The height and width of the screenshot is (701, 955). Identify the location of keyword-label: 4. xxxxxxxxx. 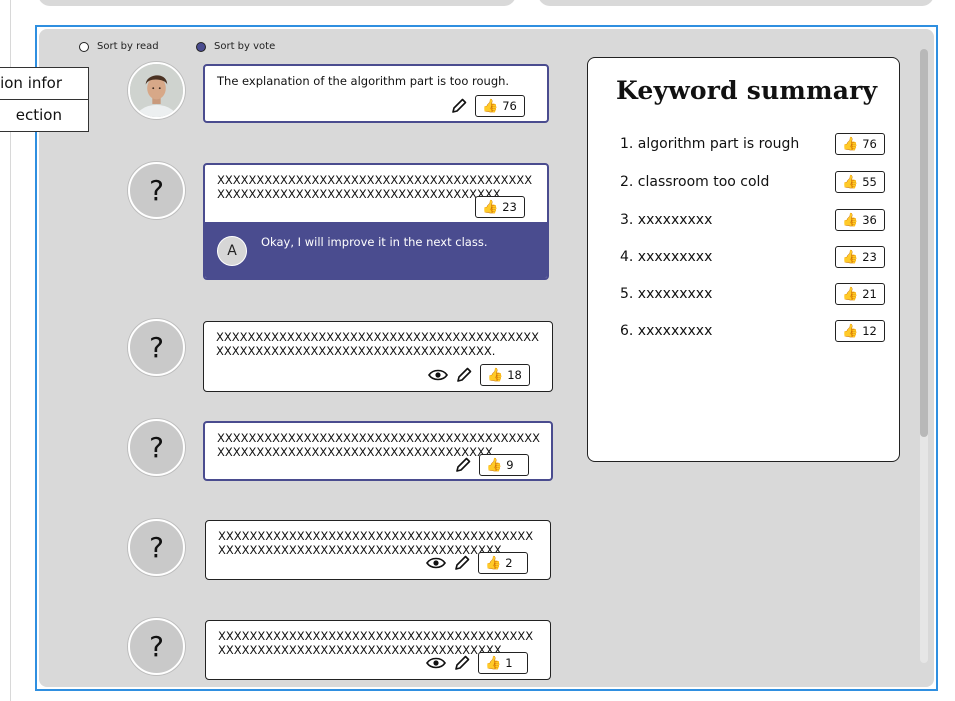
(666, 257).